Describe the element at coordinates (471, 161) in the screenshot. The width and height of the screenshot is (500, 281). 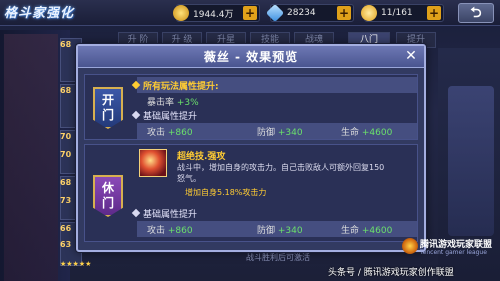
I see `gate-illustration` at that location.